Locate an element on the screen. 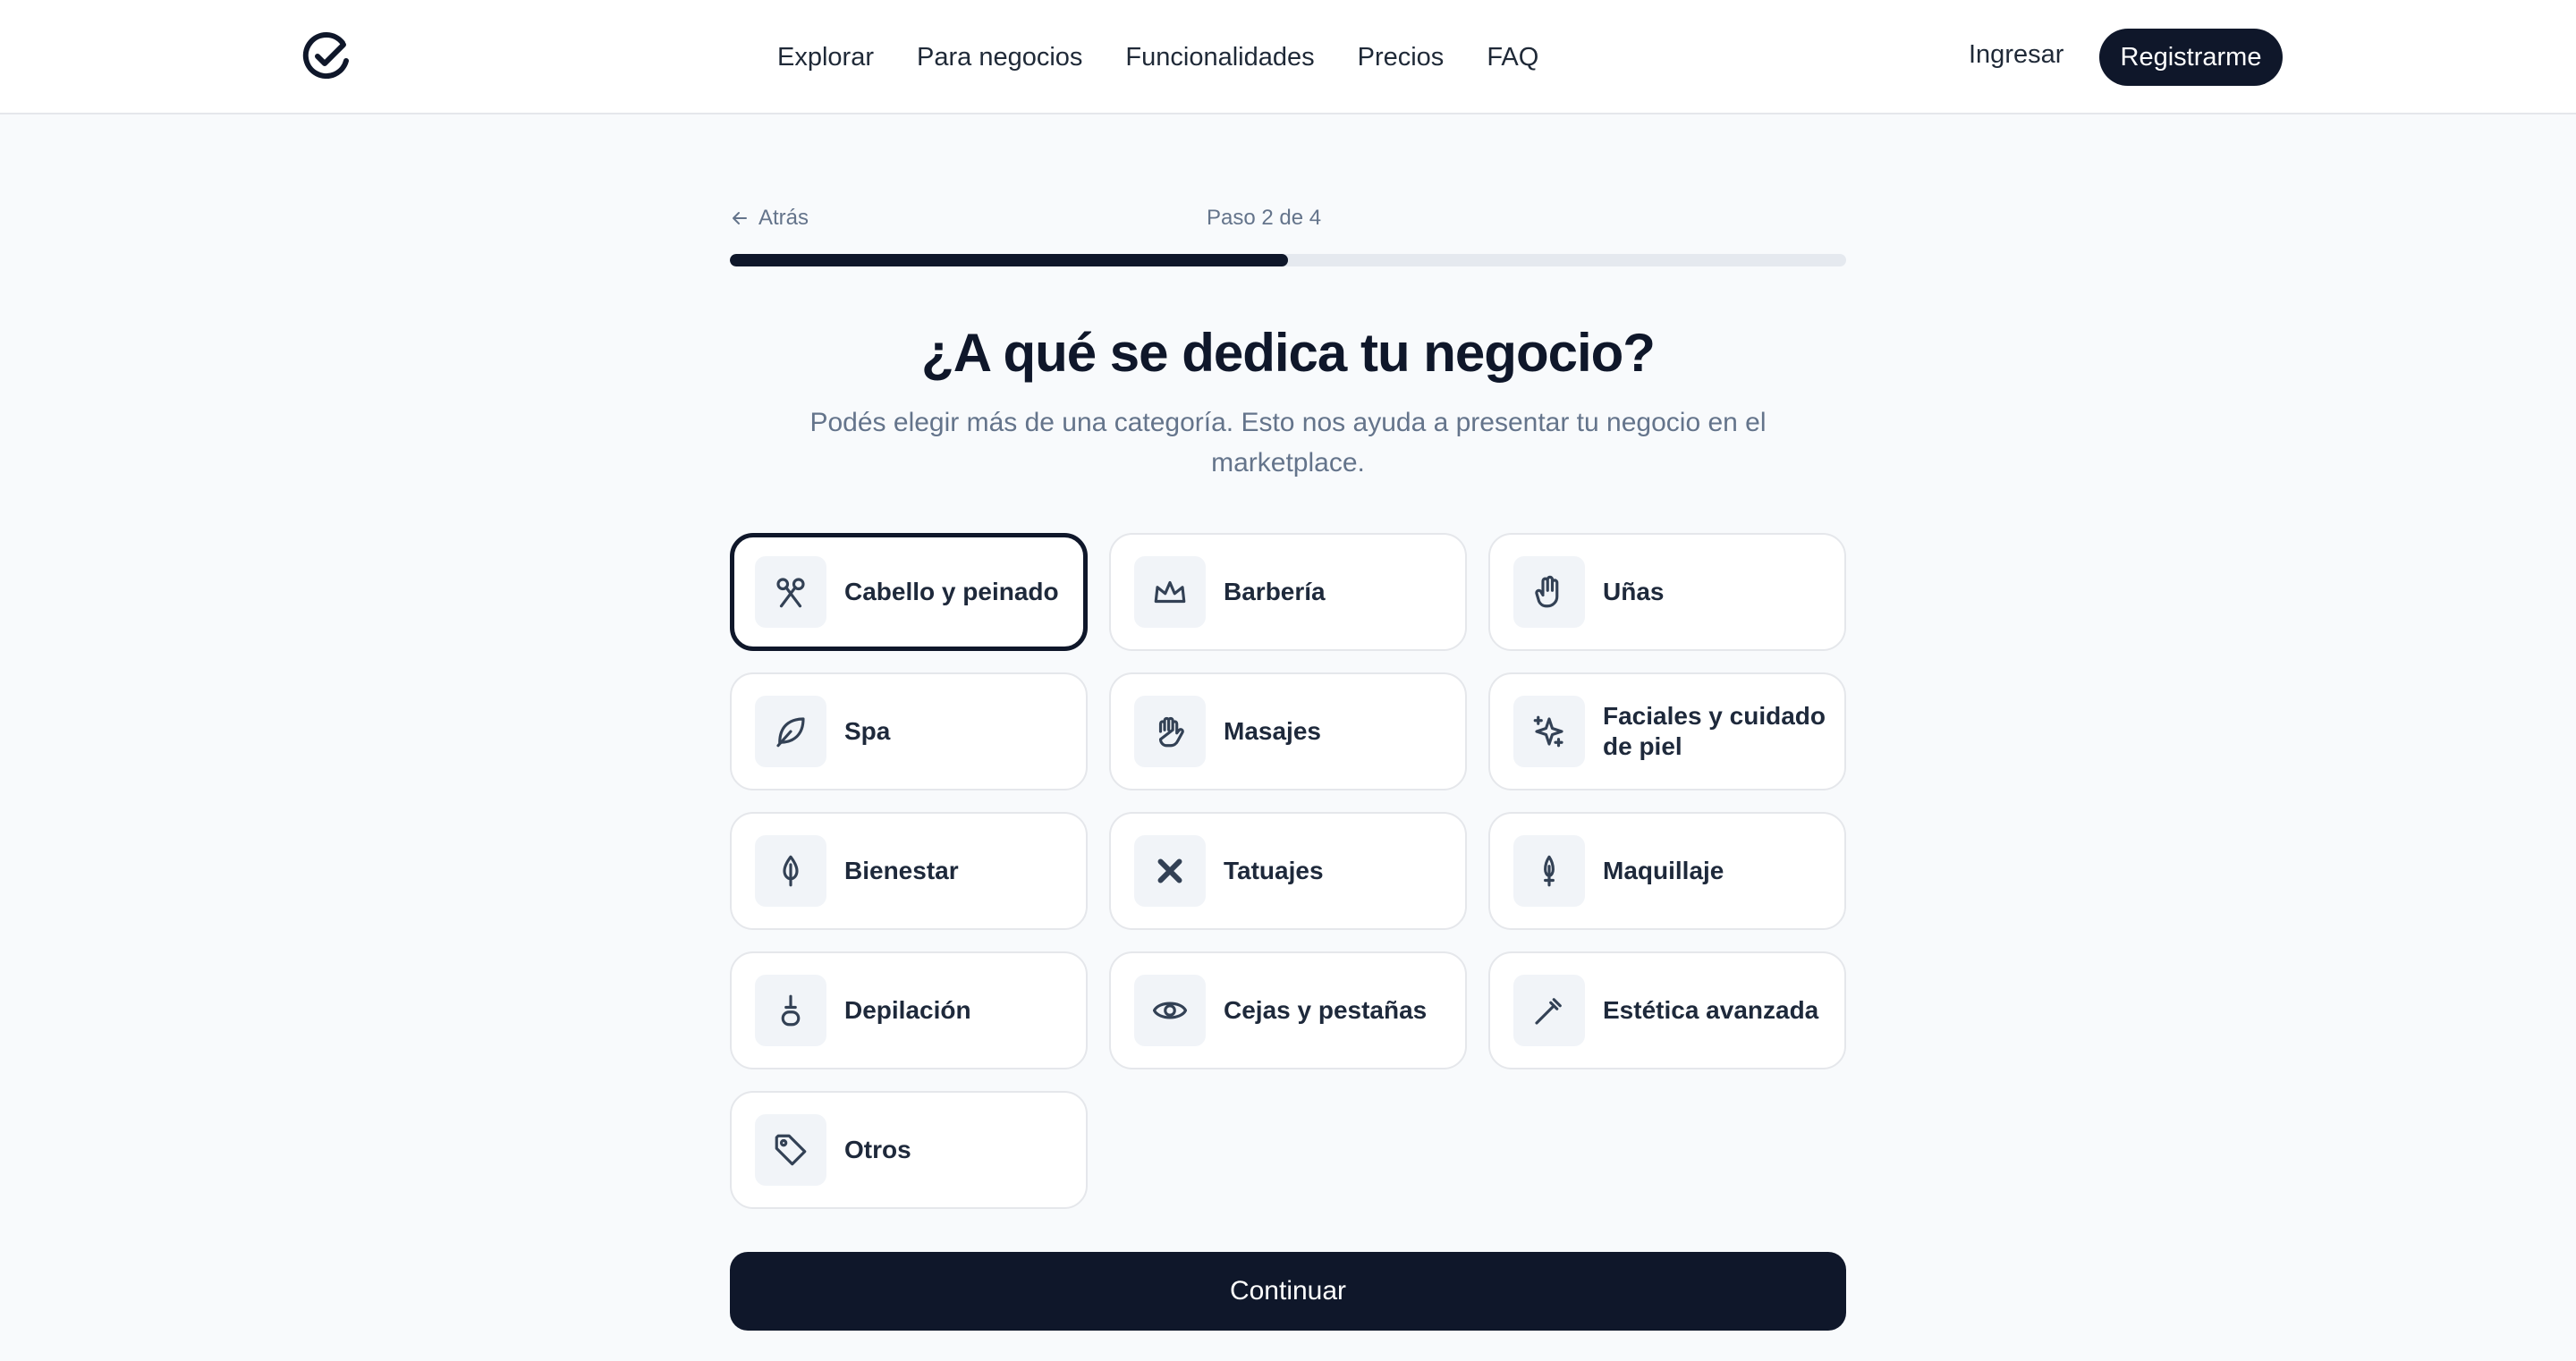 Image resolution: width=2576 pixels, height=1361 pixels. page-title: ¿A qué se dedica tu negocio? is located at coordinates (1288, 353).